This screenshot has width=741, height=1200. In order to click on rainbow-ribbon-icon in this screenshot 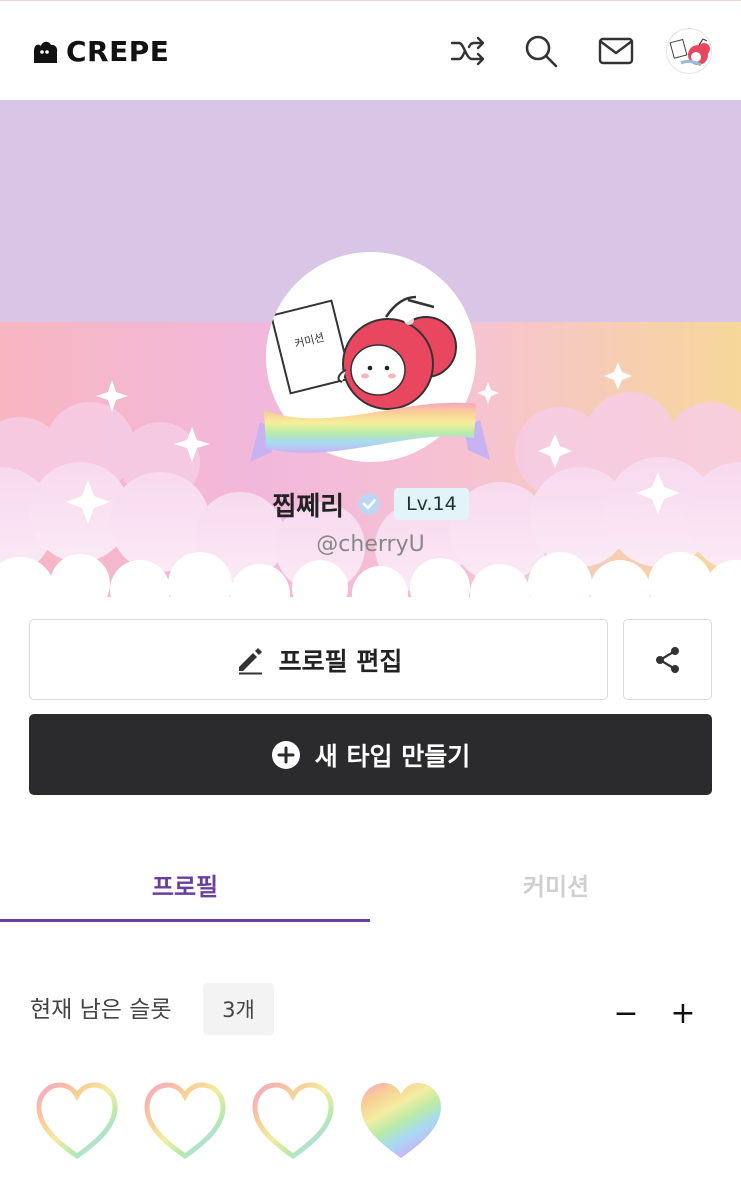, I will do `click(370, 432)`.